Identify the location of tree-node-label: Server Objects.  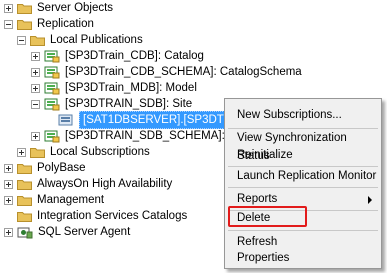
(75, 8).